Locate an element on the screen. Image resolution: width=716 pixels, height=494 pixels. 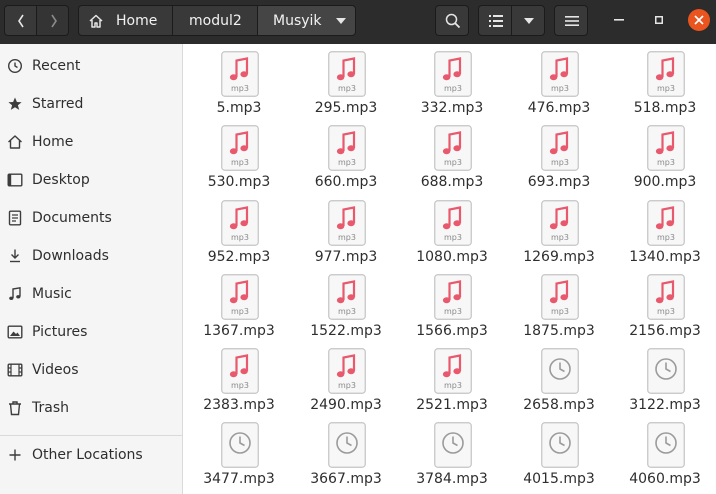
file-item: mp3 2490.mp3 is located at coordinates (346, 378).